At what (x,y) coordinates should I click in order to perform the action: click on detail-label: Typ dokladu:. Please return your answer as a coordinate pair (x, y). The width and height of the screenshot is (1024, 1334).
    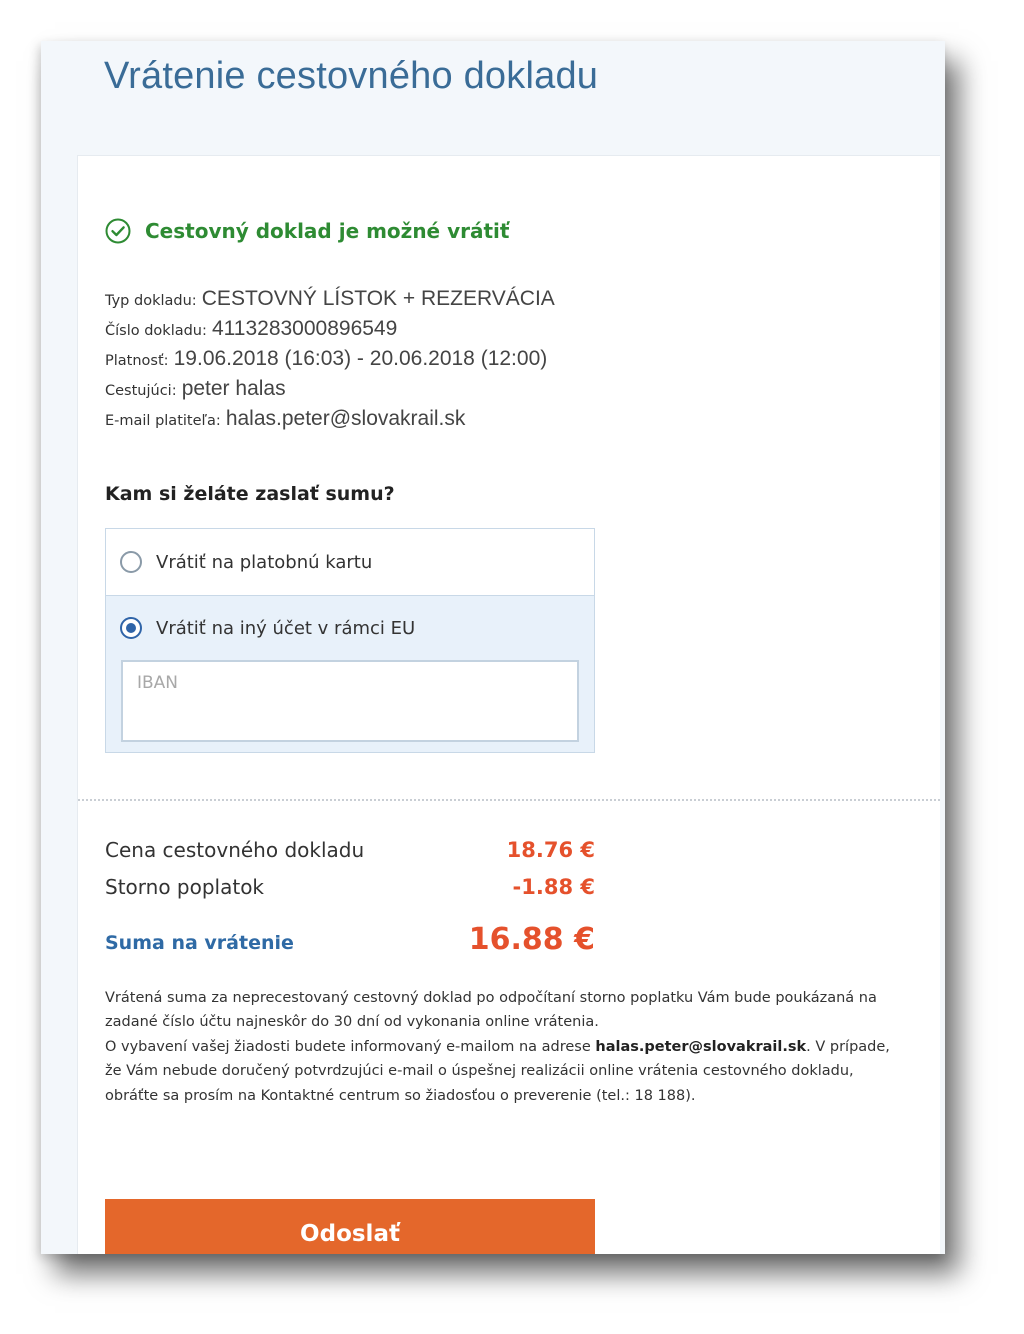
    Looking at the image, I should click on (151, 301).